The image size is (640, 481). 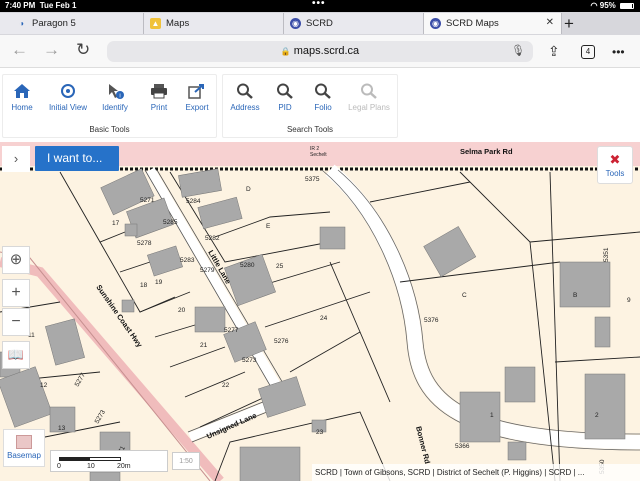 What do you see at coordinates (464, 295) in the screenshot?
I see `lot-label: C` at bounding box center [464, 295].